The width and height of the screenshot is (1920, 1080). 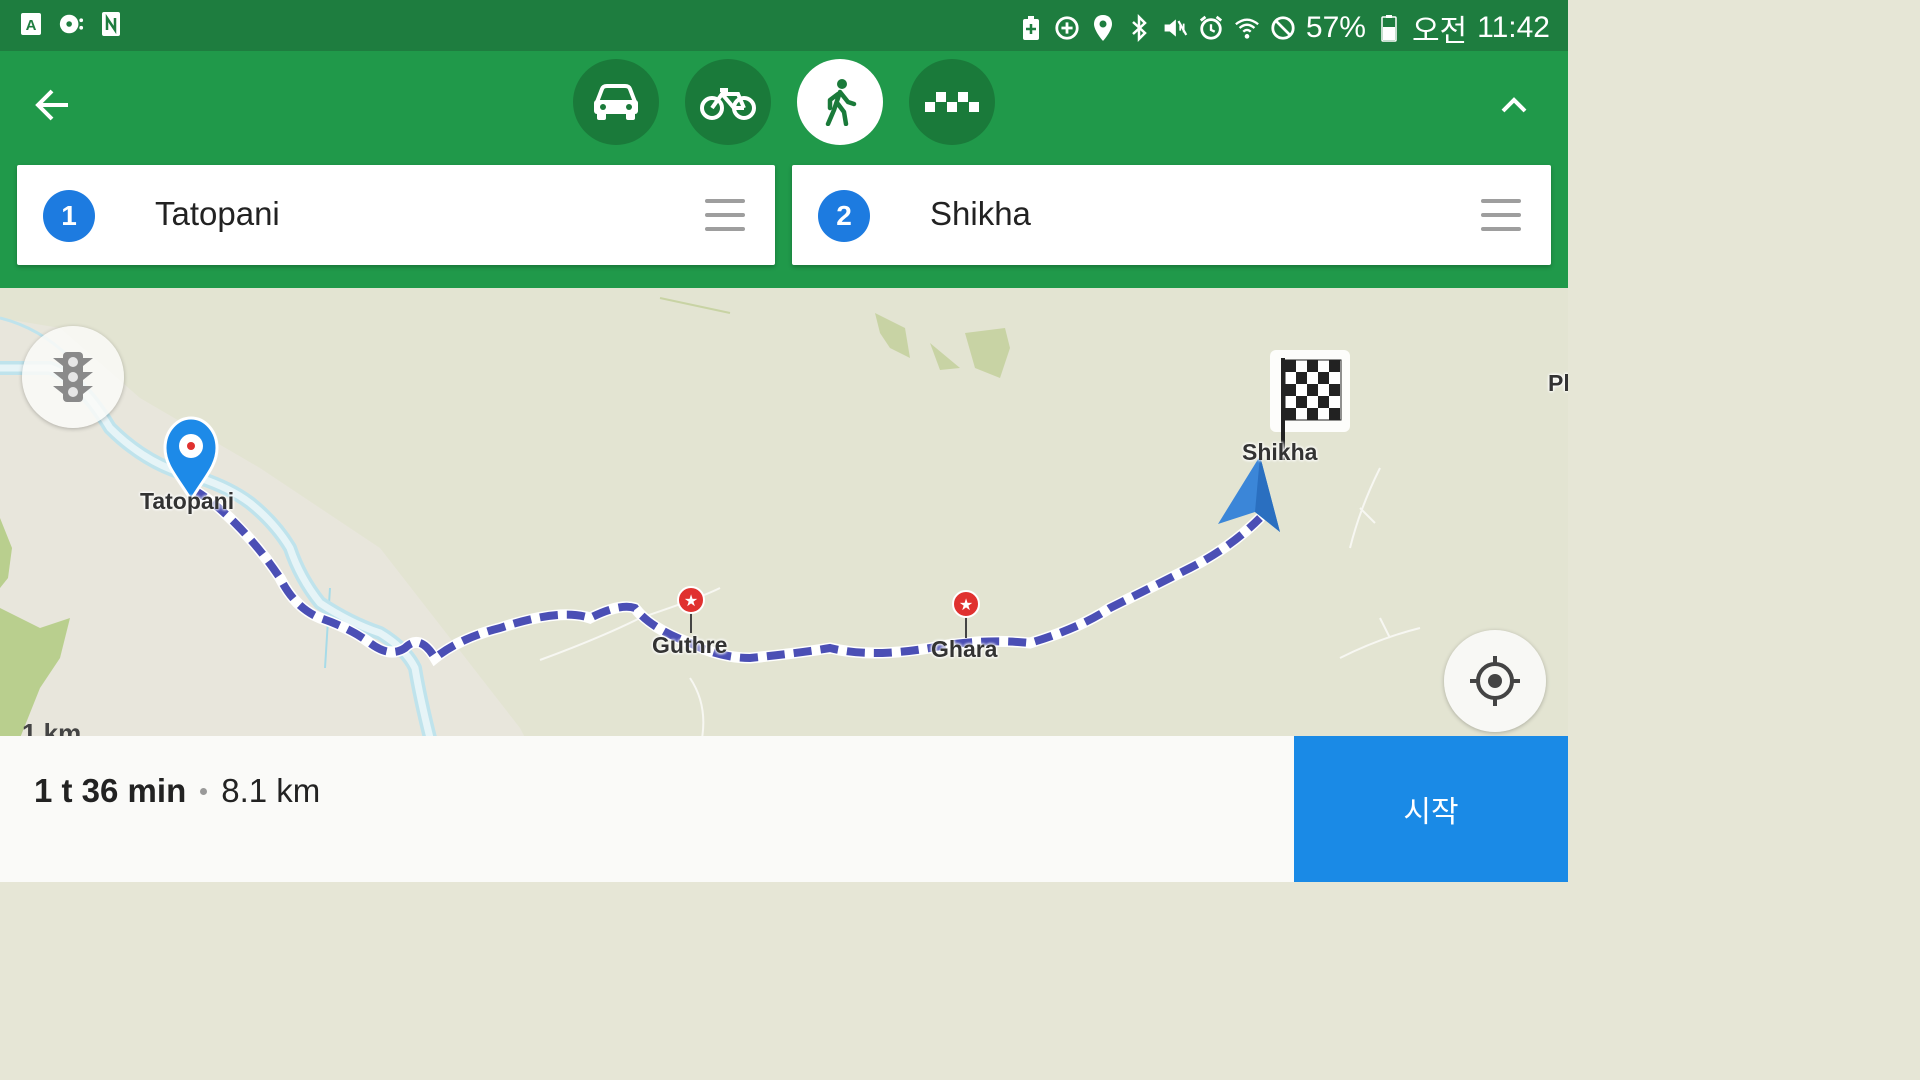 I want to click on my-location-button, so click(x=1495, y=681).